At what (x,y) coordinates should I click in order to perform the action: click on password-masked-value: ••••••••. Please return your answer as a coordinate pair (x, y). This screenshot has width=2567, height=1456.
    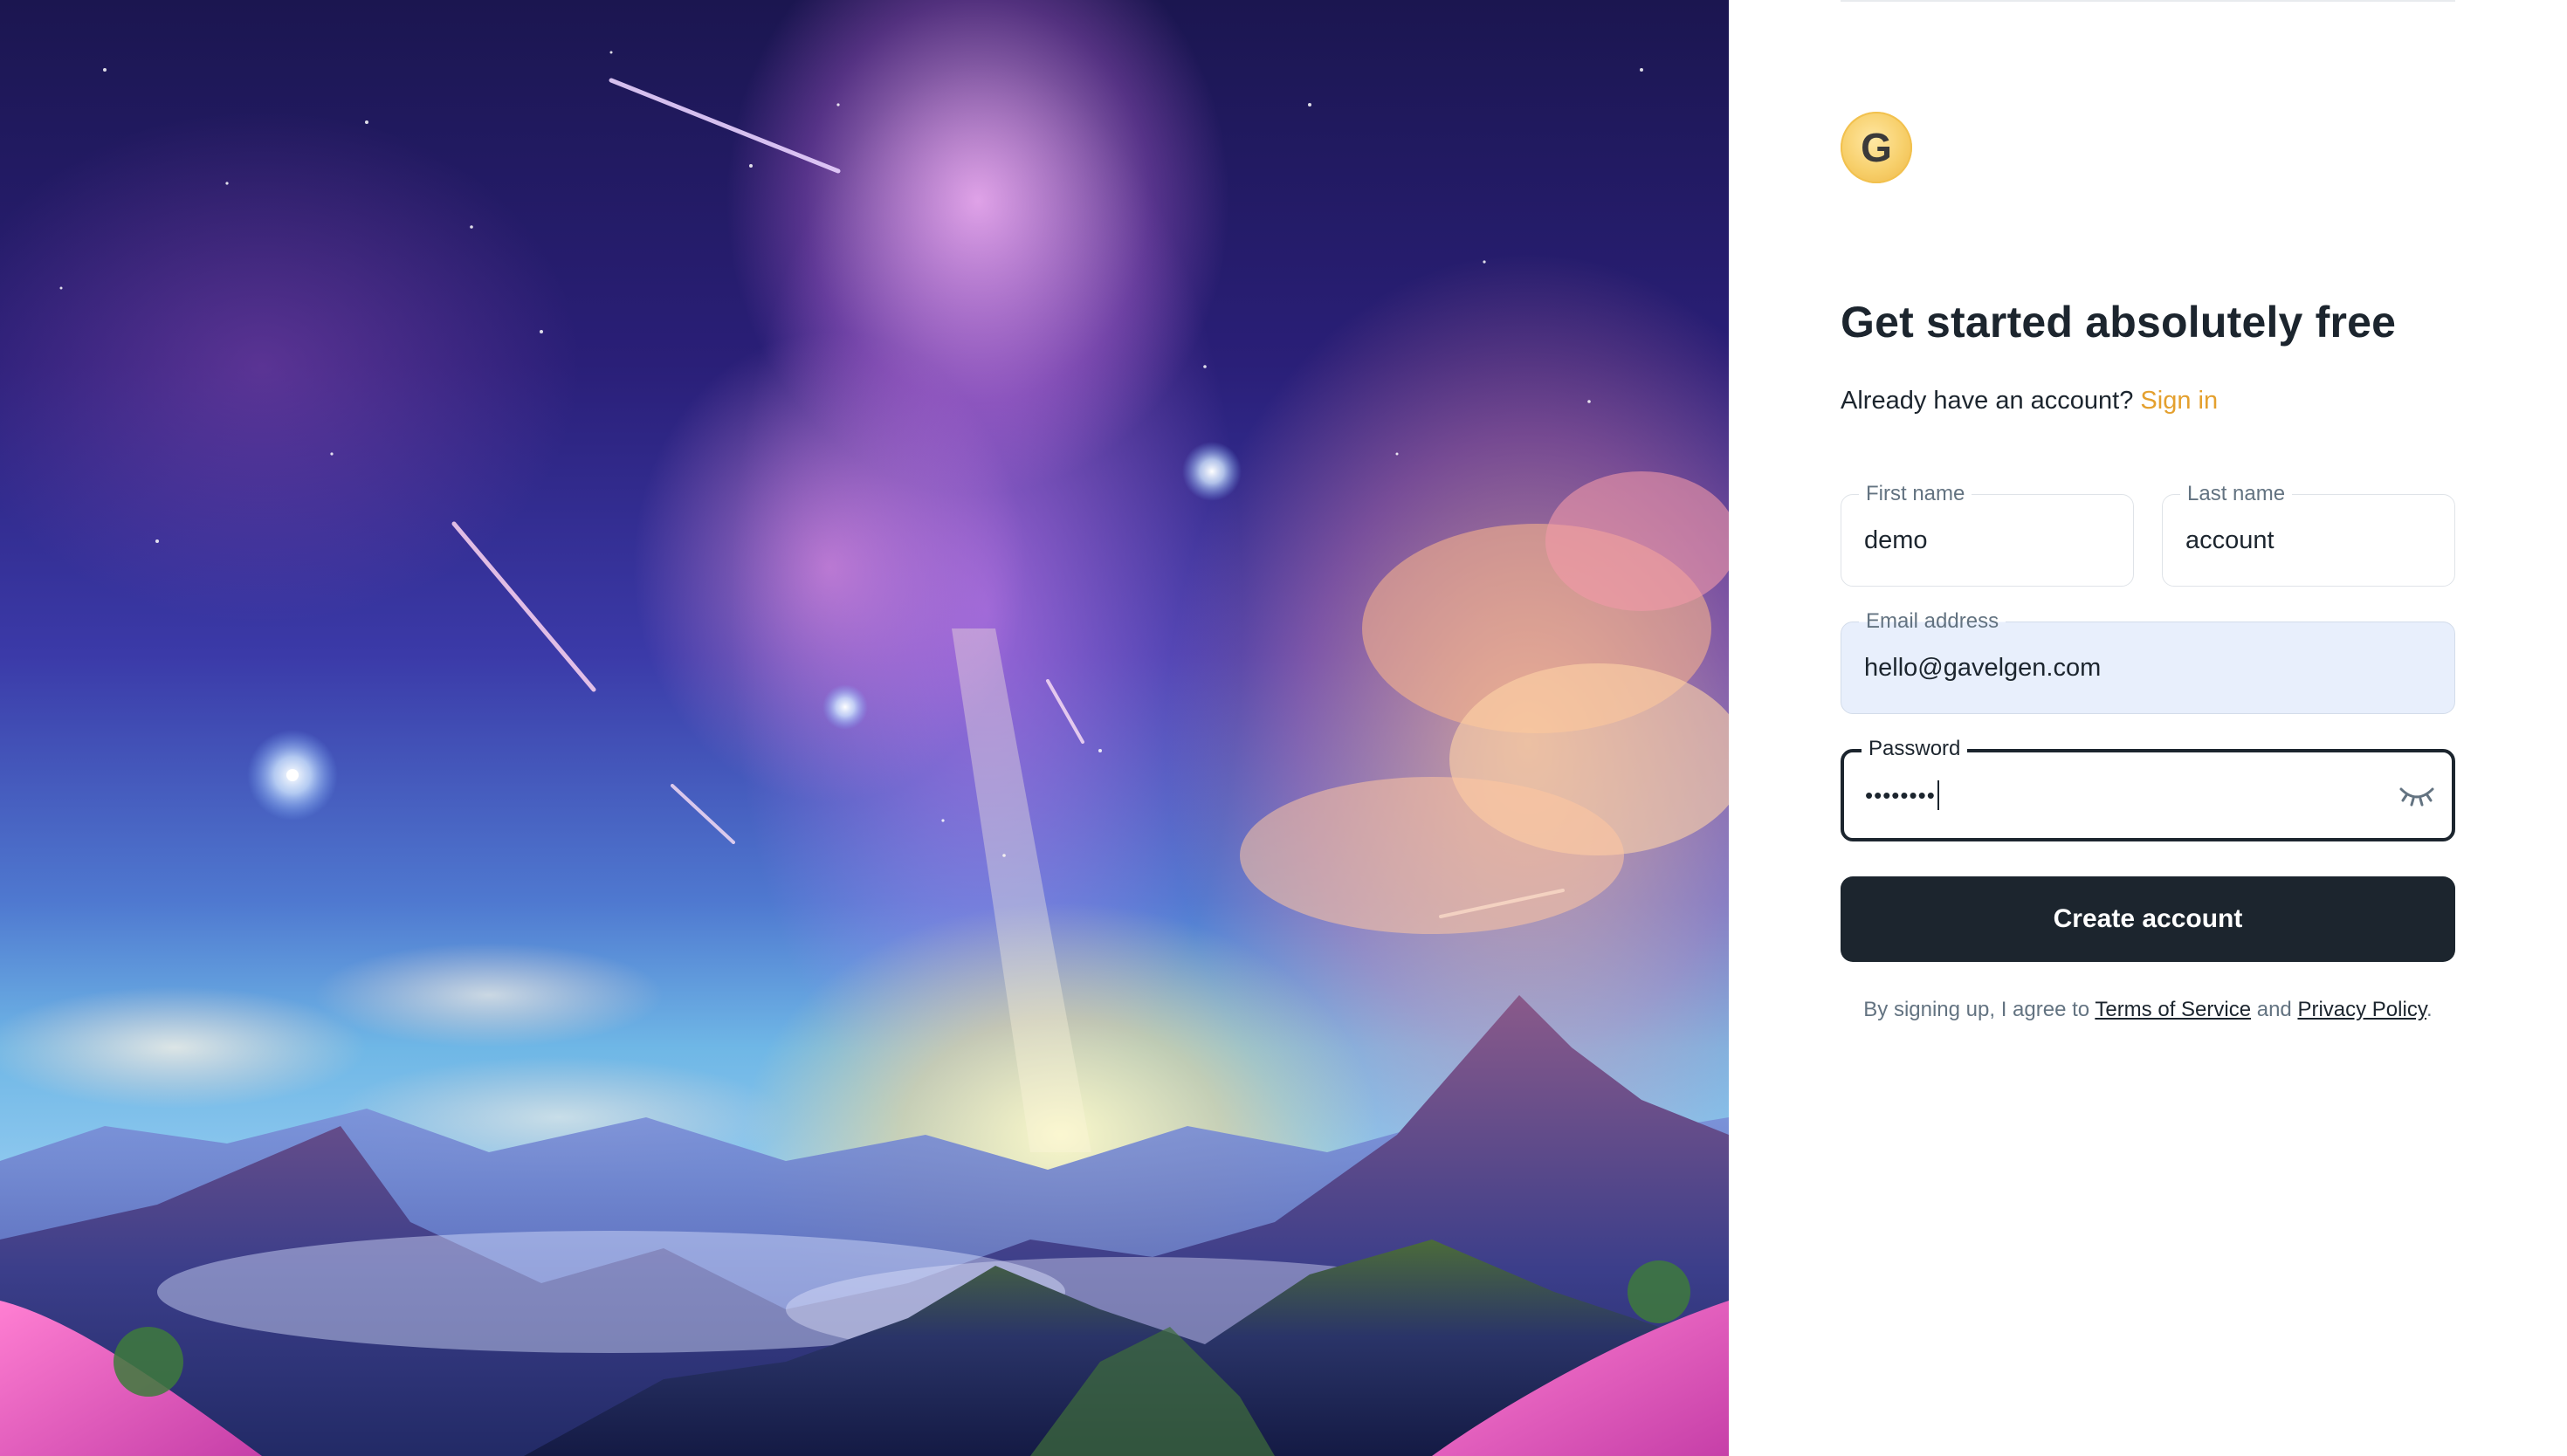
    Looking at the image, I should click on (1900, 794).